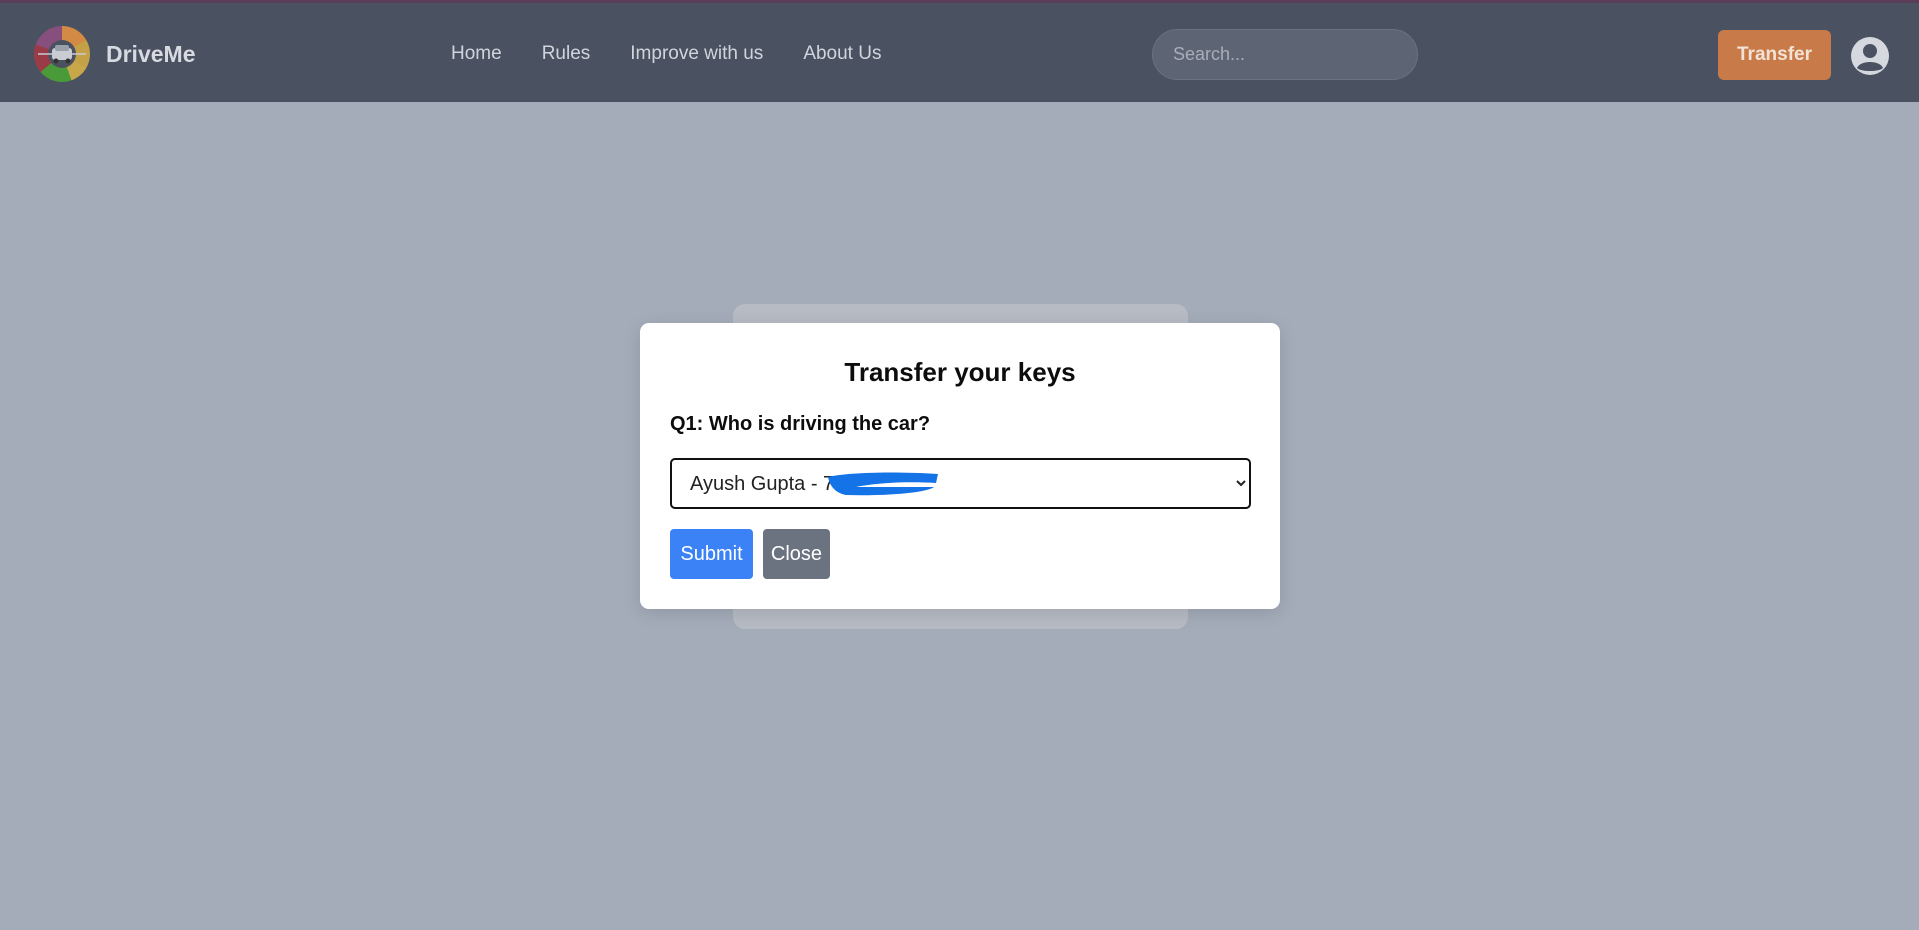  I want to click on submit-button: Submit, so click(711, 554).